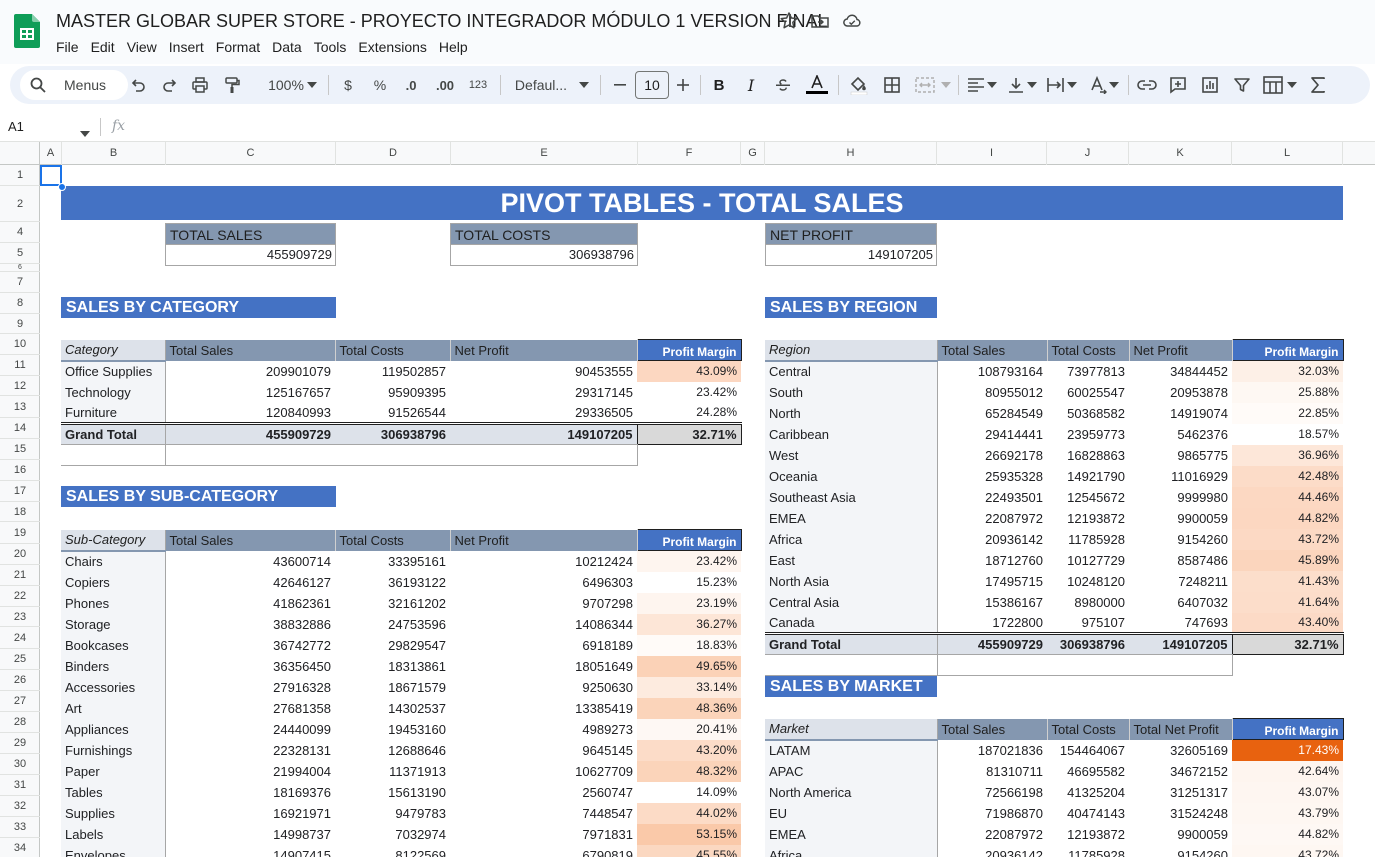  Describe the element at coordinates (232, 85) in the screenshot. I see `paint-format-icon` at that location.